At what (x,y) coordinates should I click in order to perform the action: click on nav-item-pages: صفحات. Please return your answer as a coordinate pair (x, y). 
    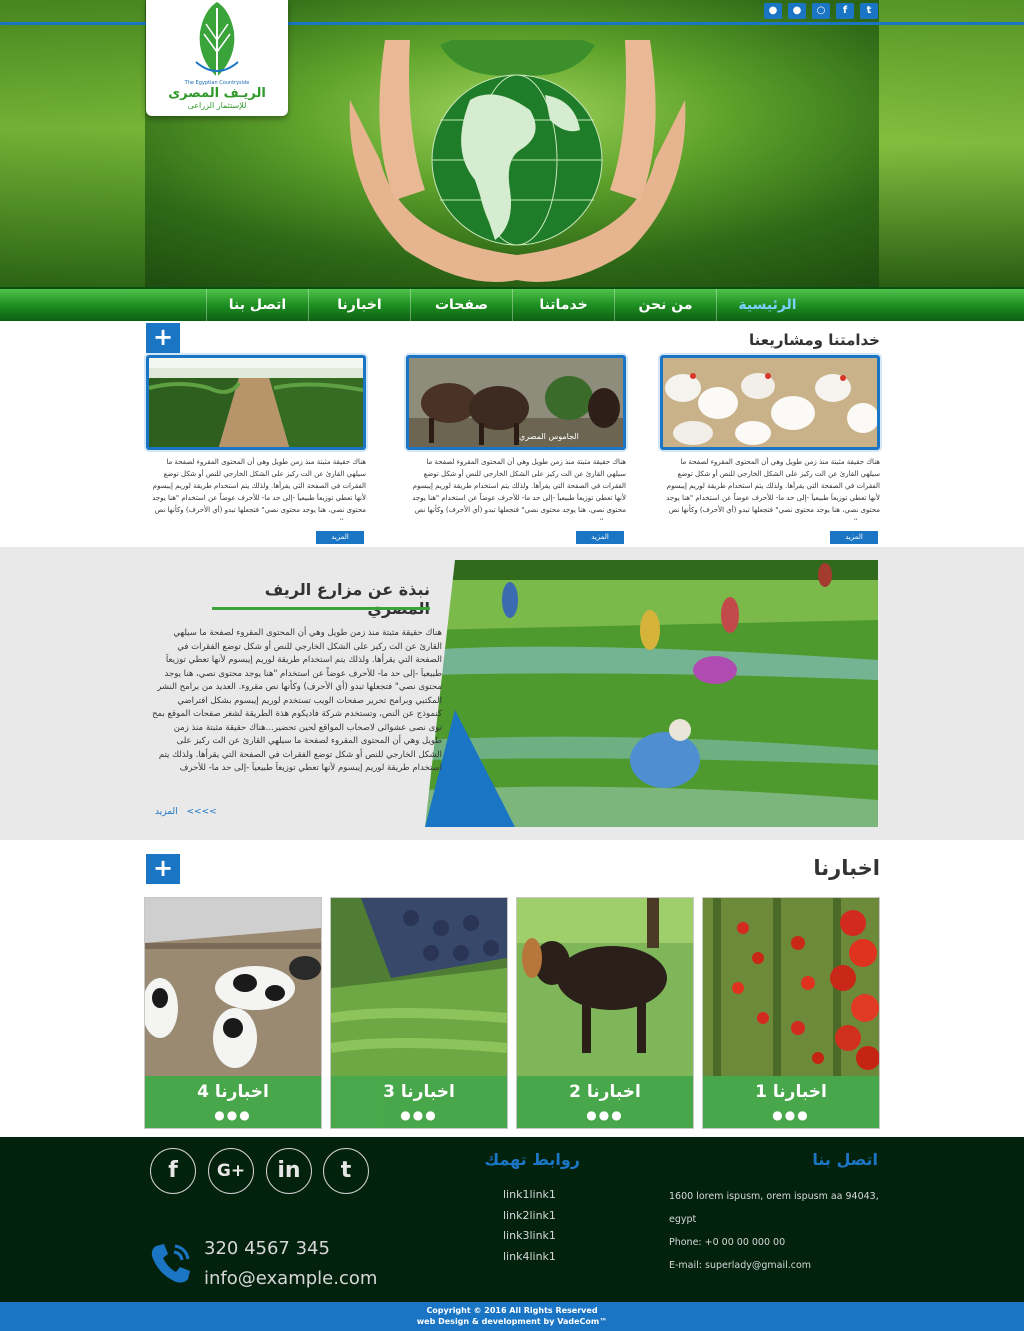
    Looking at the image, I should click on (461, 305).